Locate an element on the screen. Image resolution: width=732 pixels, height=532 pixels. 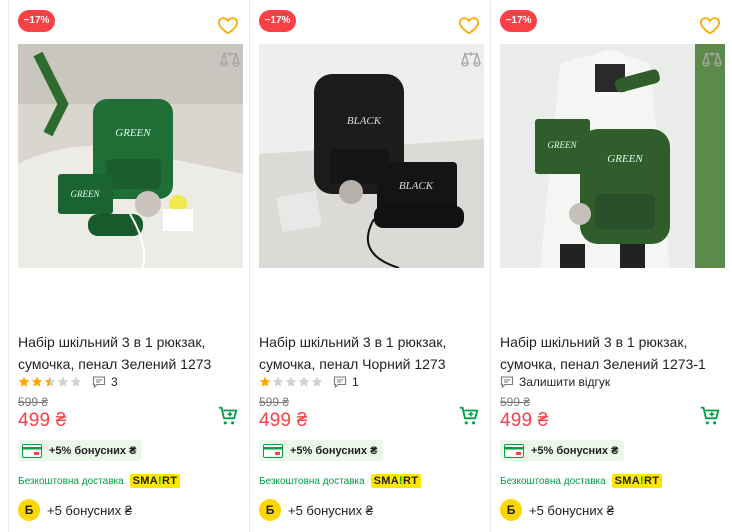
reviews-count: 3 is located at coordinates (114, 382).